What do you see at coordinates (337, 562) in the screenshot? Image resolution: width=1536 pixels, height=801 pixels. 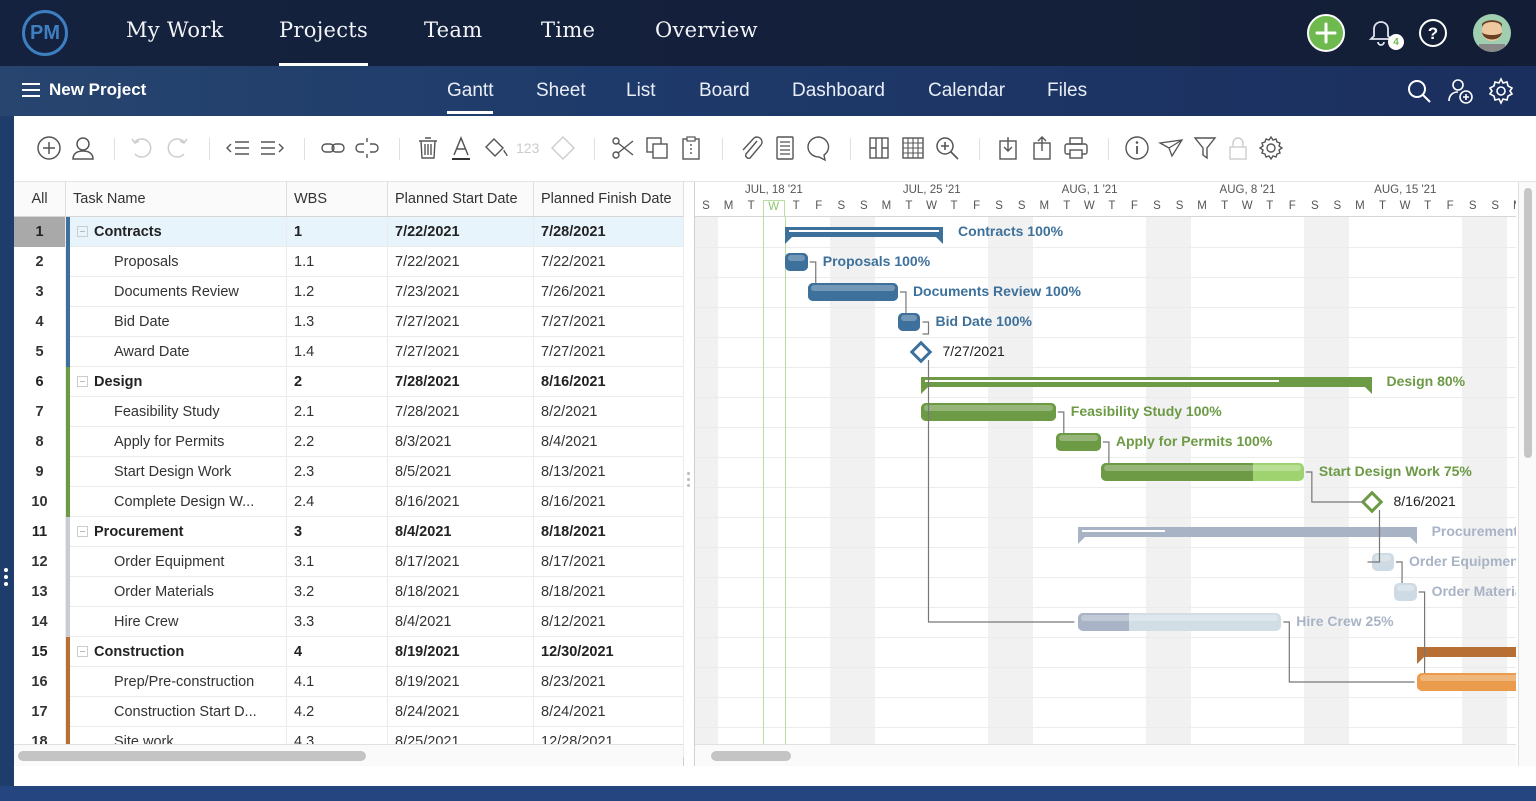 I see `wbs-cell: 3.1` at bounding box center [337, 562].